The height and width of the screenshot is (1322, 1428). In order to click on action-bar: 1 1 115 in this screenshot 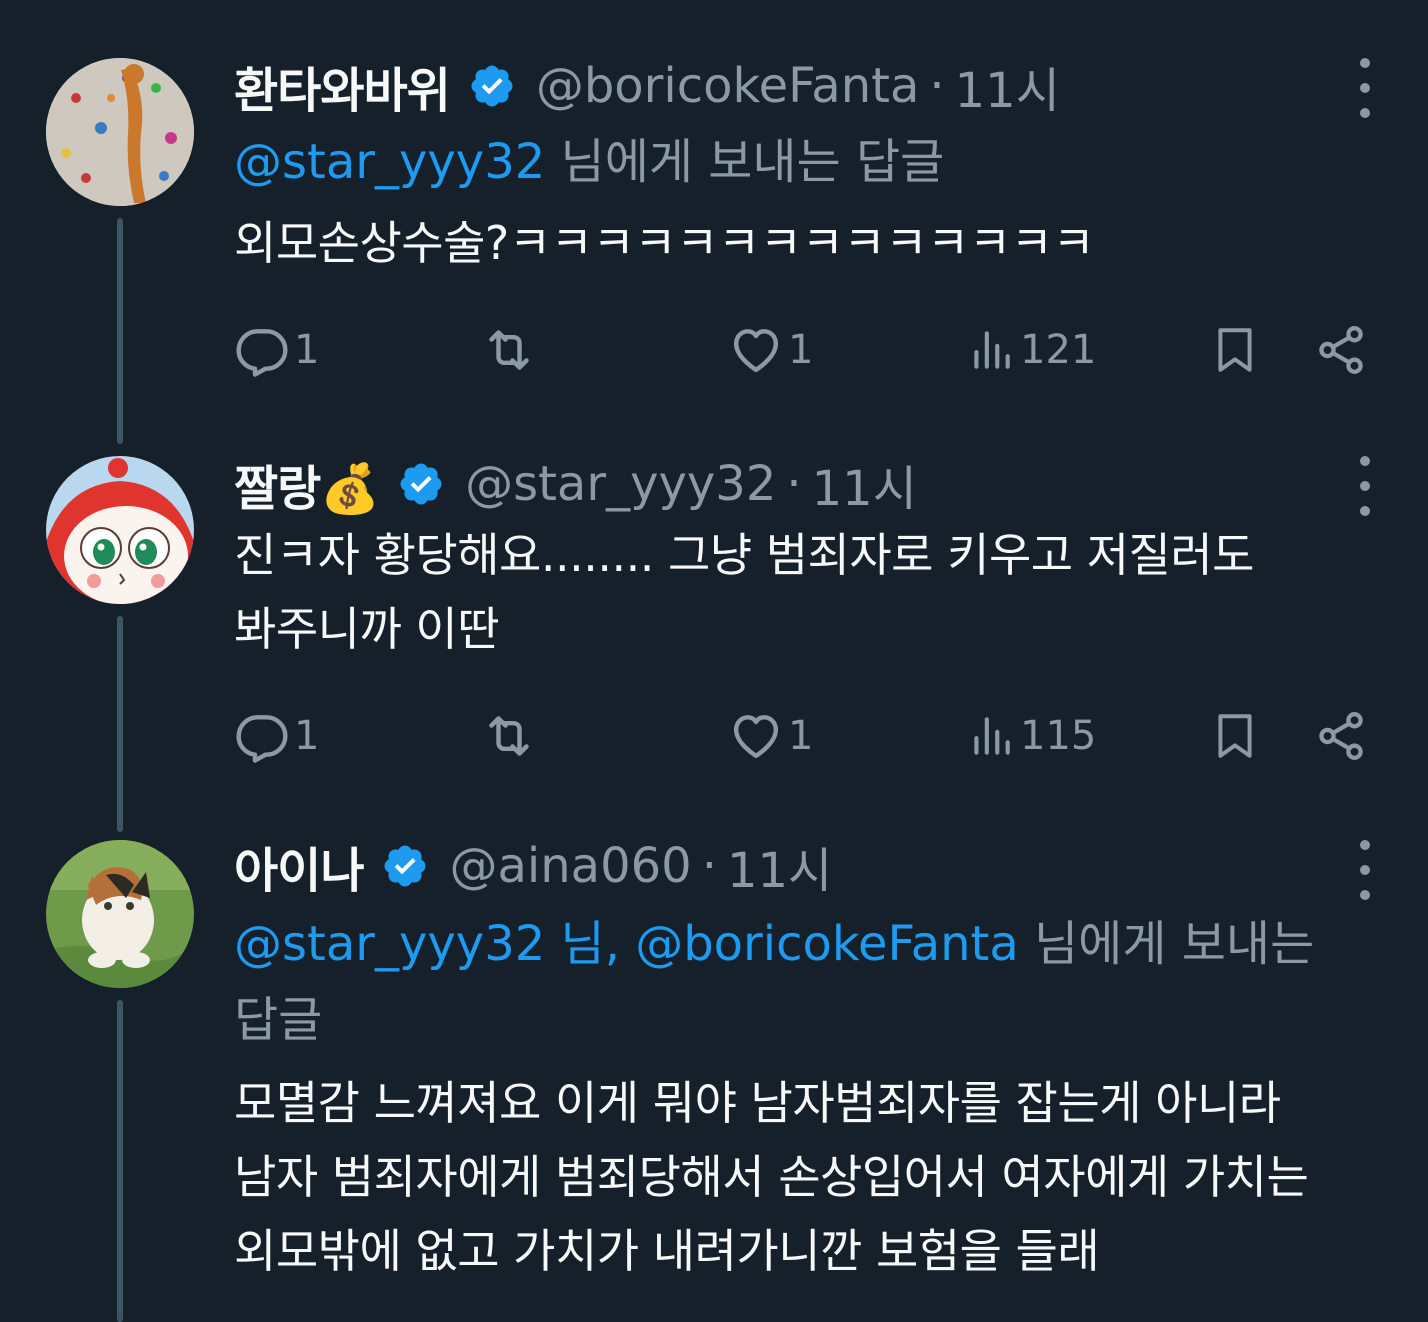, I will do `click(804, 736)`.